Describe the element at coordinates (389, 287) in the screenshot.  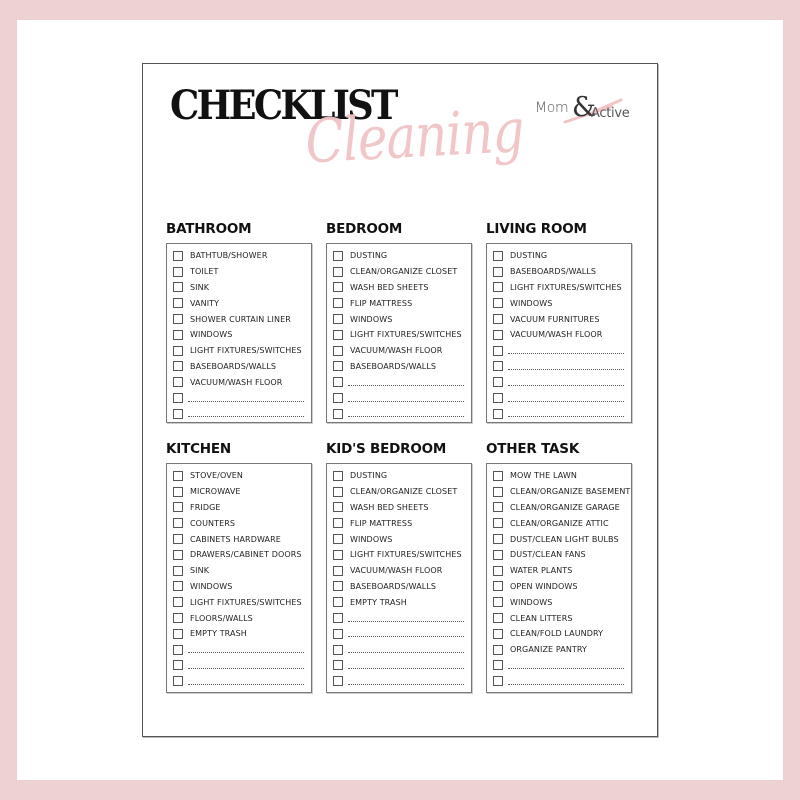
I see `checklist-item-label: WASH BED SHEETS` at that location.